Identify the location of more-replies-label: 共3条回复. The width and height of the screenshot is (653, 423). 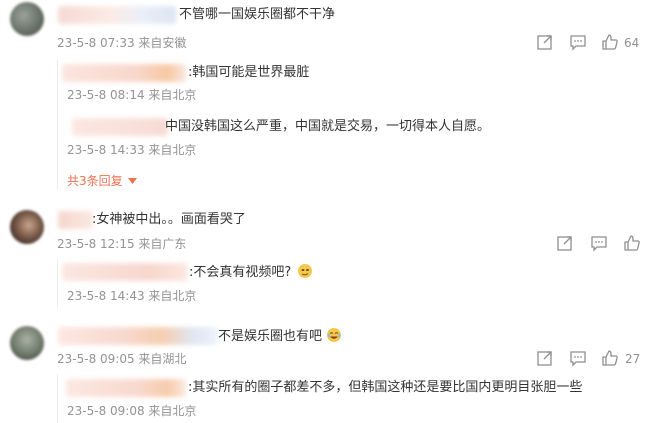
(95, 181).